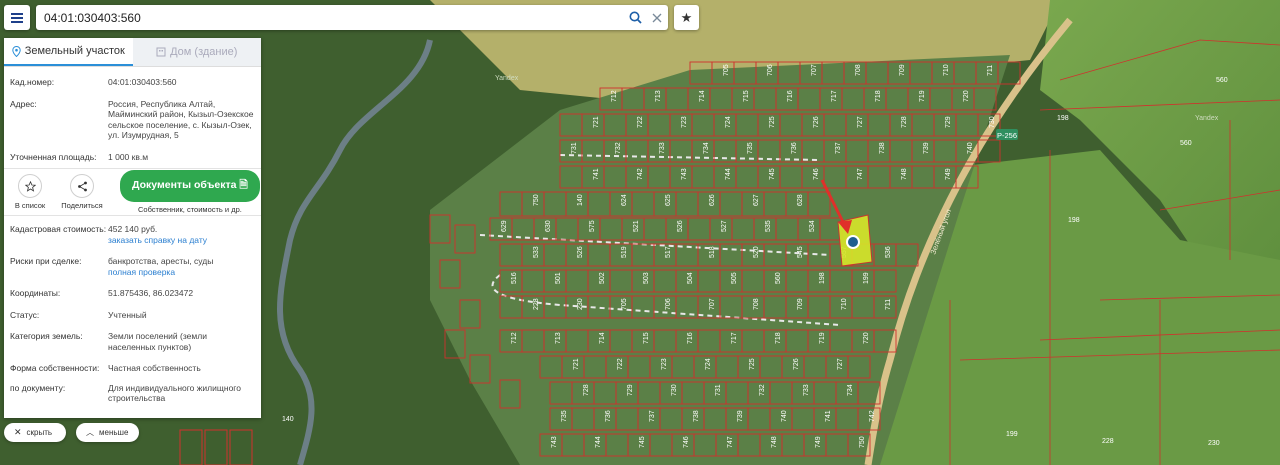 The height and width of the screenshot is (465, 1280). What do you see at coordinates (712, 200) in the screenshot?
I see `parcel-label: 626` at bounding box center [712, 200].